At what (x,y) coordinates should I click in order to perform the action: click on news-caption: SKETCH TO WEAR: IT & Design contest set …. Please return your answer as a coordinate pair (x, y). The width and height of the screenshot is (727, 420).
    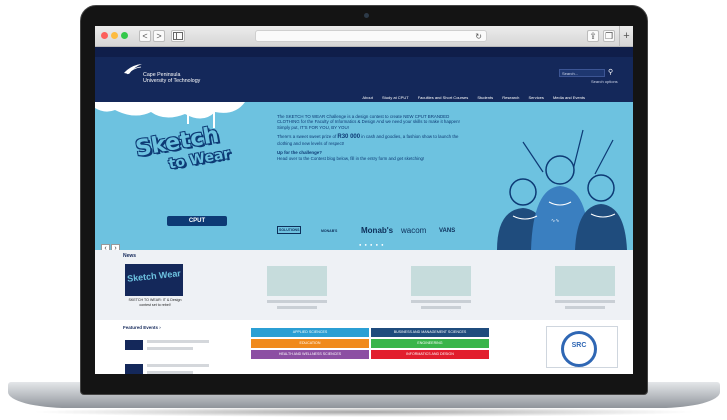
    Looking at the image, I should click on (155, 303).